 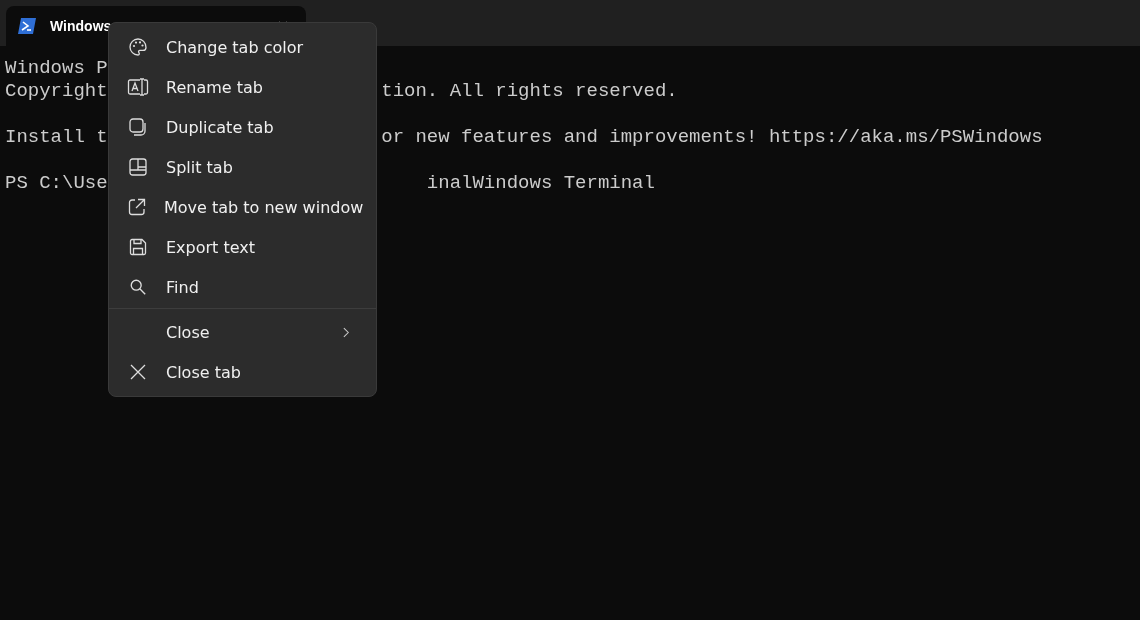 What do you see at coordinates (56, 183) in the screenshot?
I see `terminal-text: PS C:\Use` at bounding box center [56, 183].